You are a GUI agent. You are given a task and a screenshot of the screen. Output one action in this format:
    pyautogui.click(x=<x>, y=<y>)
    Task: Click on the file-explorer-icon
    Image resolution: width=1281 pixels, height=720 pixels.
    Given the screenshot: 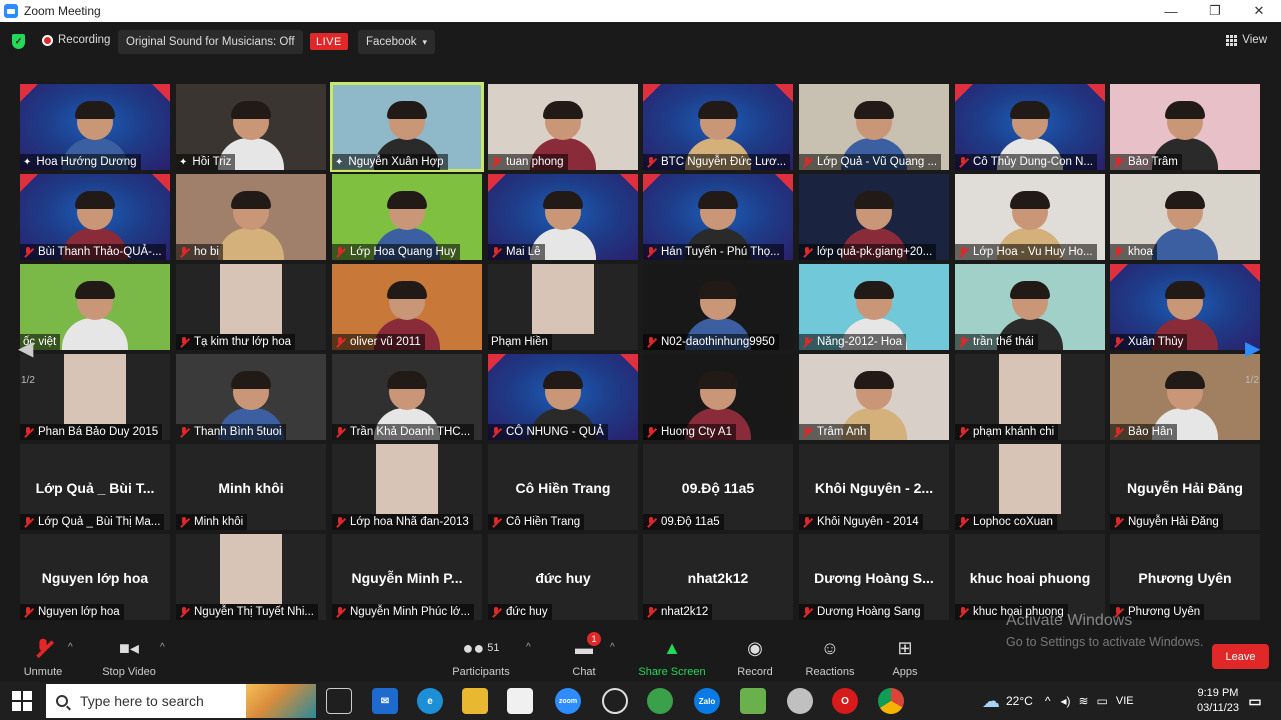 What is the action you would take?
    pyautogui.click(x=475, y=701)
    